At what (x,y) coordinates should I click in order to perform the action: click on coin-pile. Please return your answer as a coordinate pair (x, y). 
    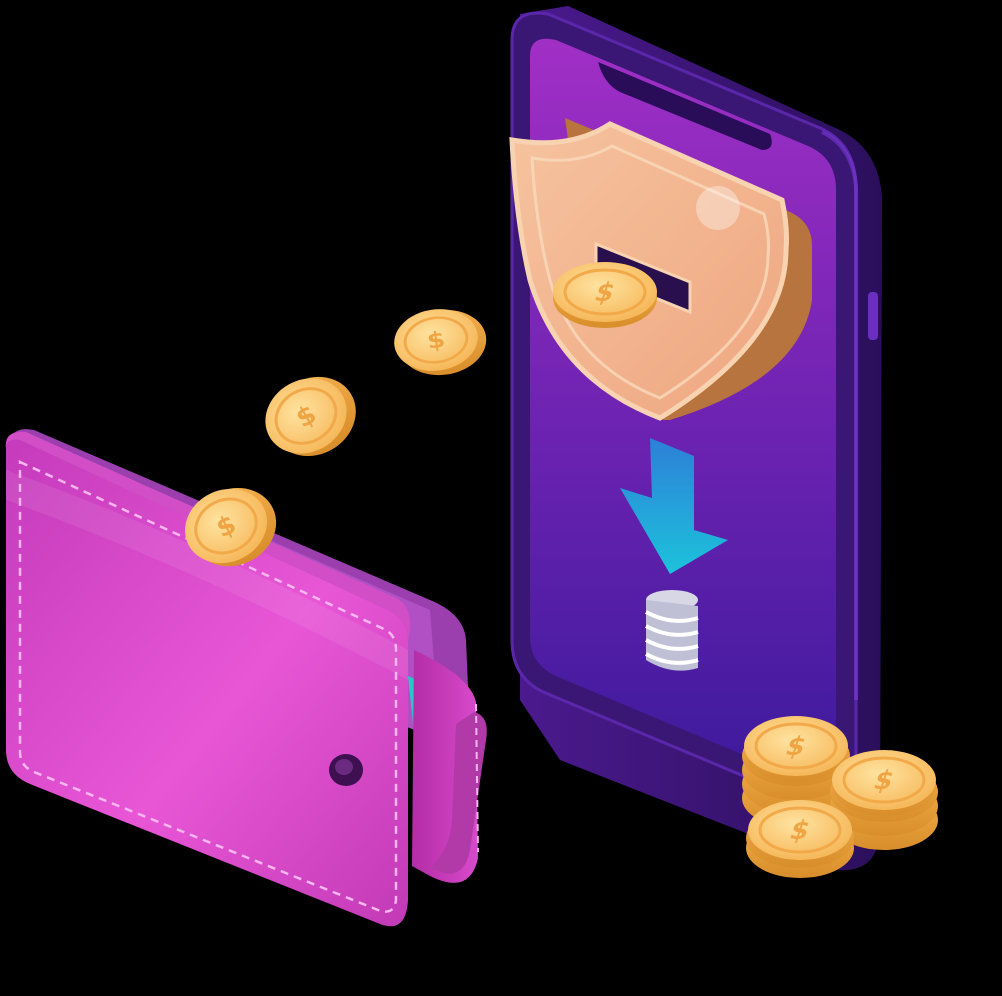
    Looking at the image, I should click on (840, 796).